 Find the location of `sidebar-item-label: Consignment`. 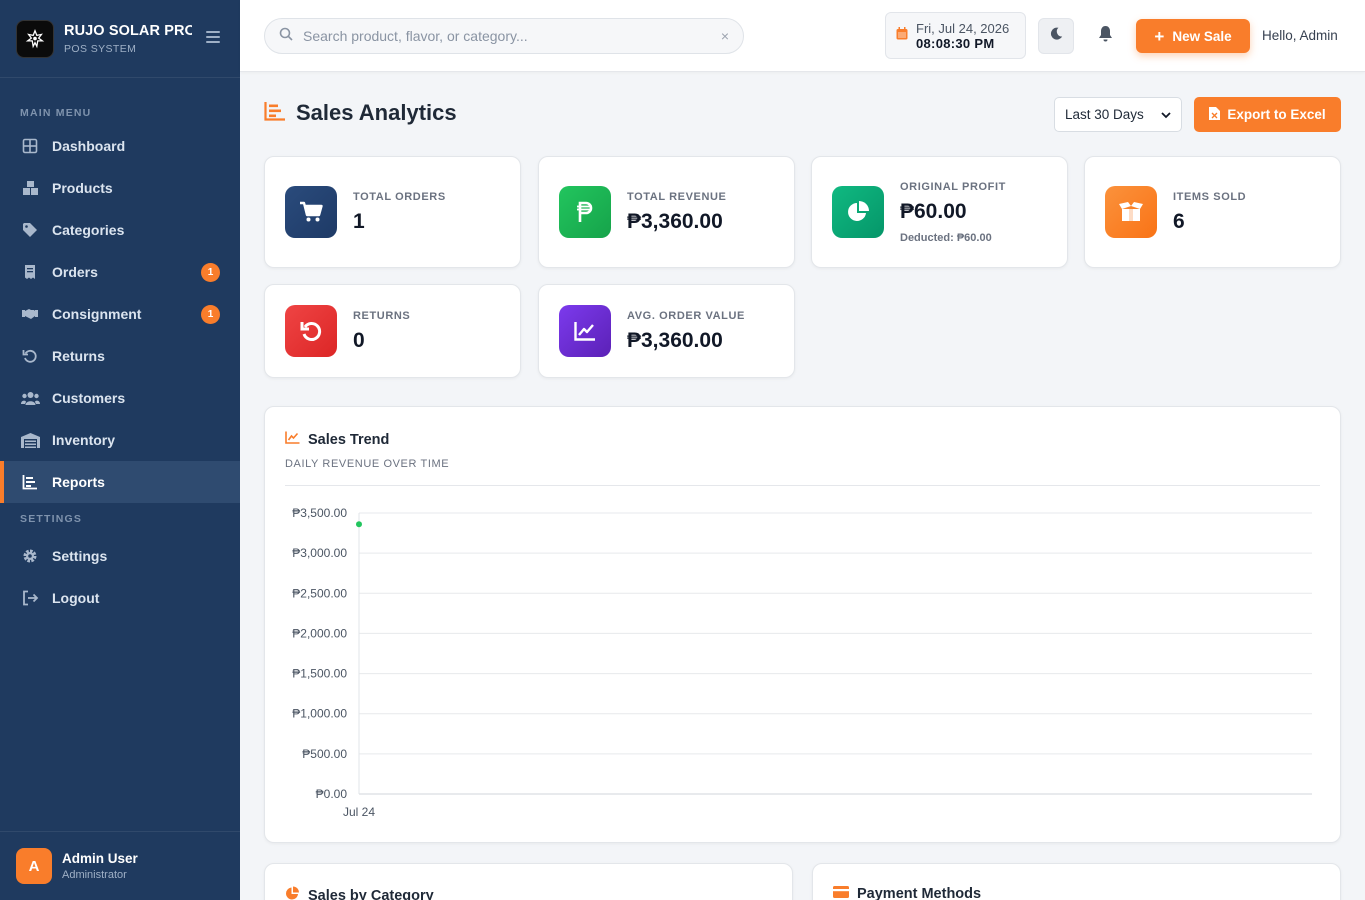

sidebar-item-label: Consignment is located at coordinates (97, 314).